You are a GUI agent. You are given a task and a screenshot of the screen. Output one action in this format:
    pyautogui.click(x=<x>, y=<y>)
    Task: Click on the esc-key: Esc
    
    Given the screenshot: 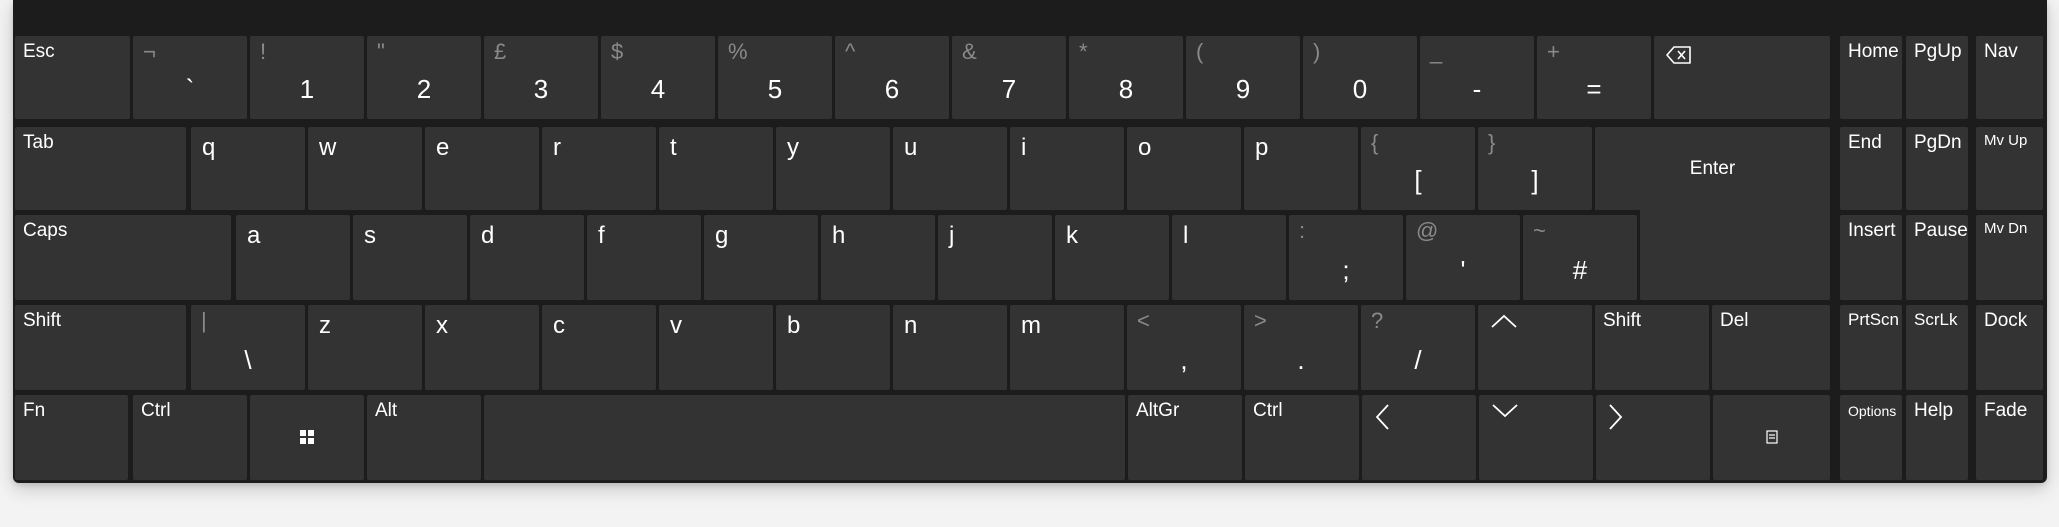 What is the action you would take?
    pyautogui.click(x=72, y=77)
    